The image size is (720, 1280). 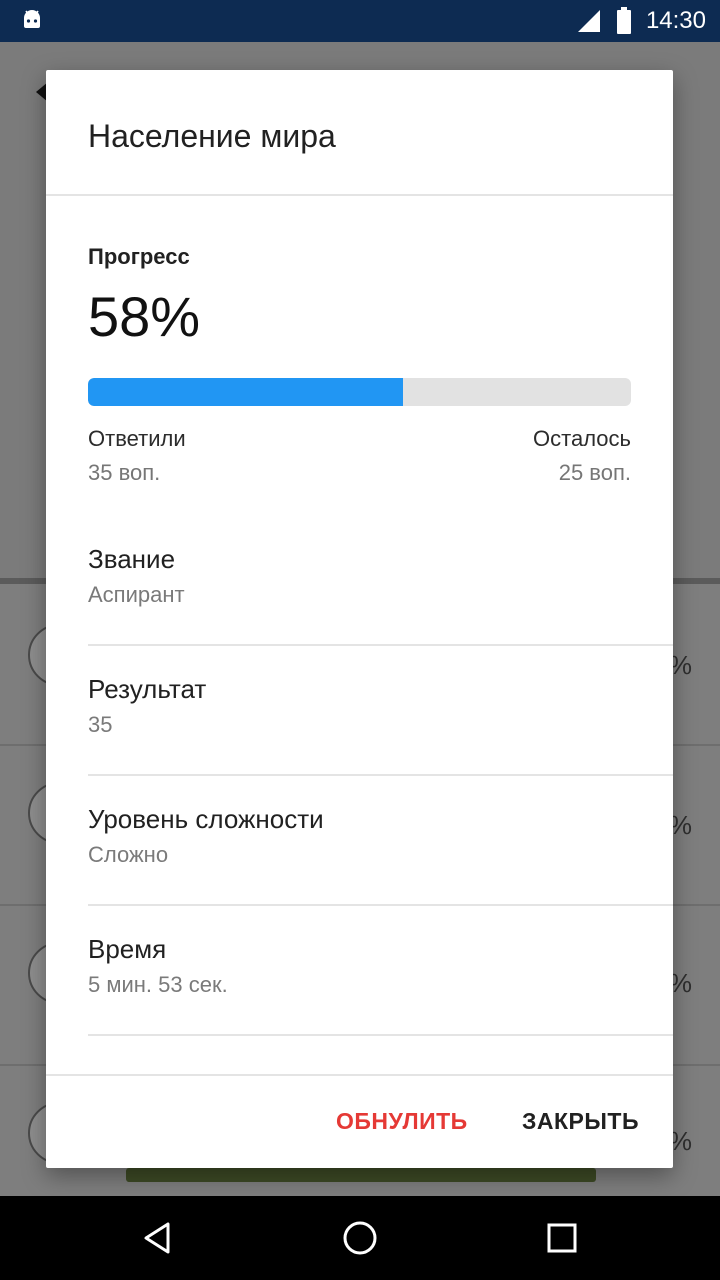 I want to click on info-item-value: 35, so click(x=100, y=724).